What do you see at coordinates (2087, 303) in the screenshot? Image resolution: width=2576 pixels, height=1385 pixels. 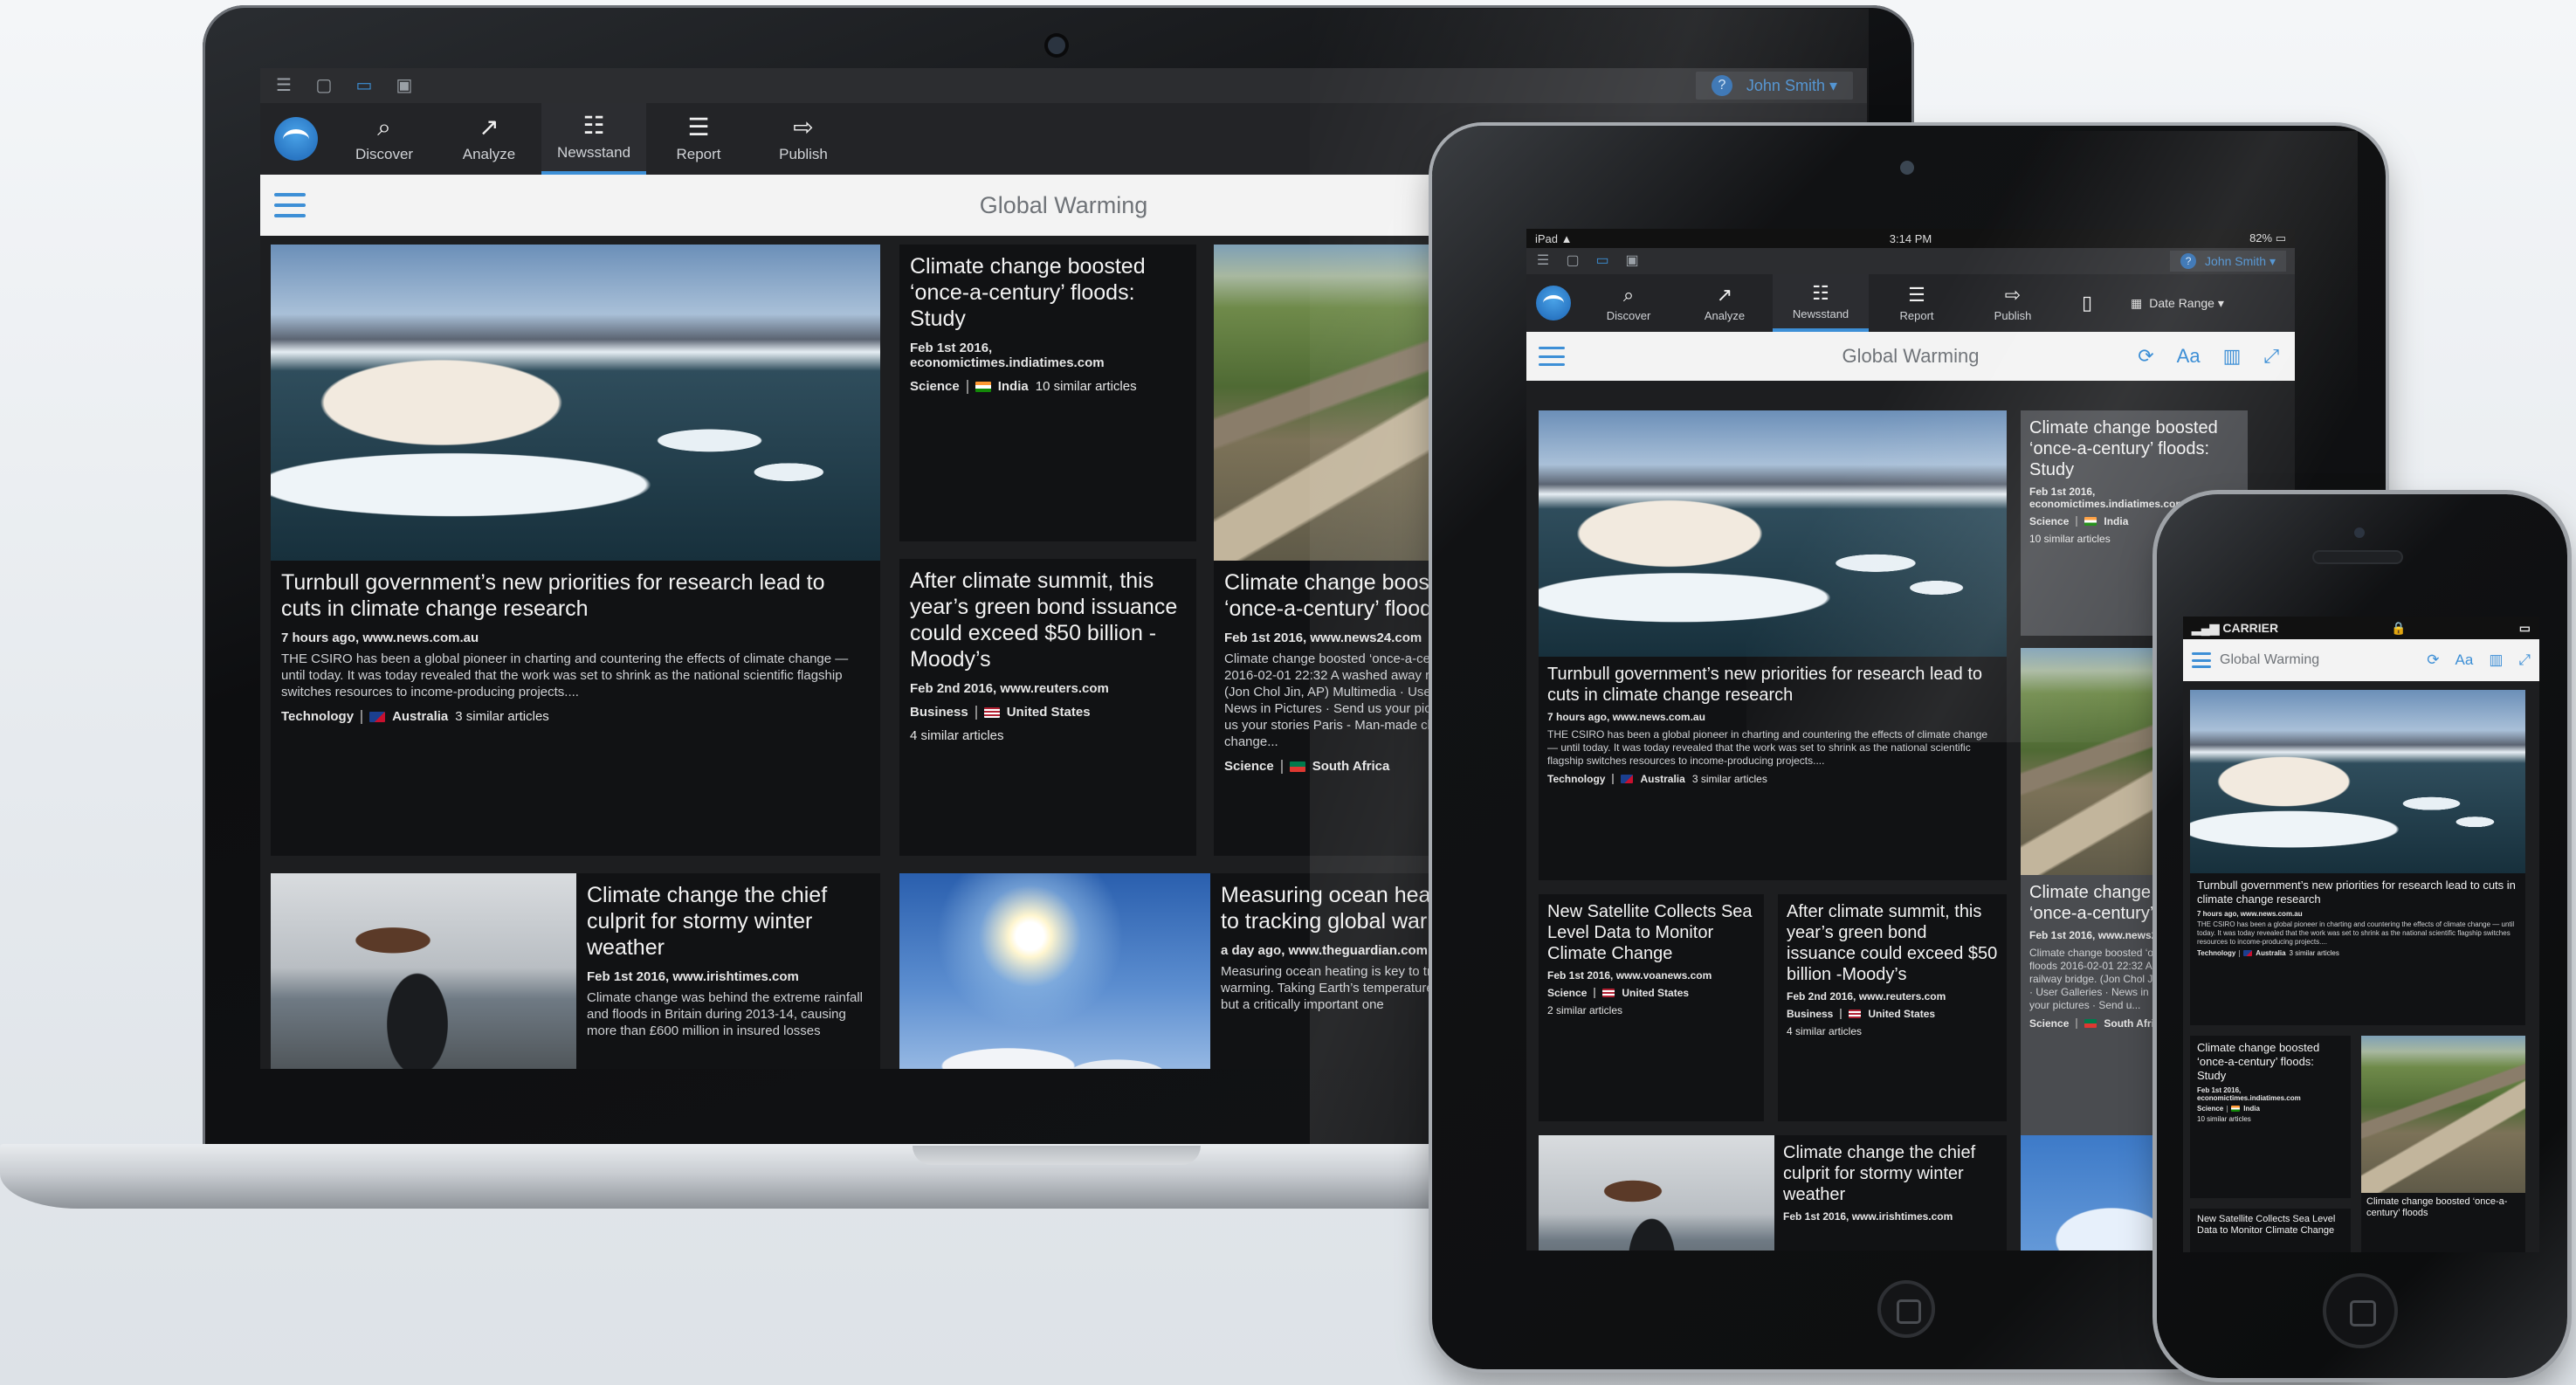 I see `clipboard-button: ▯` at bounding box center [2087, 303].